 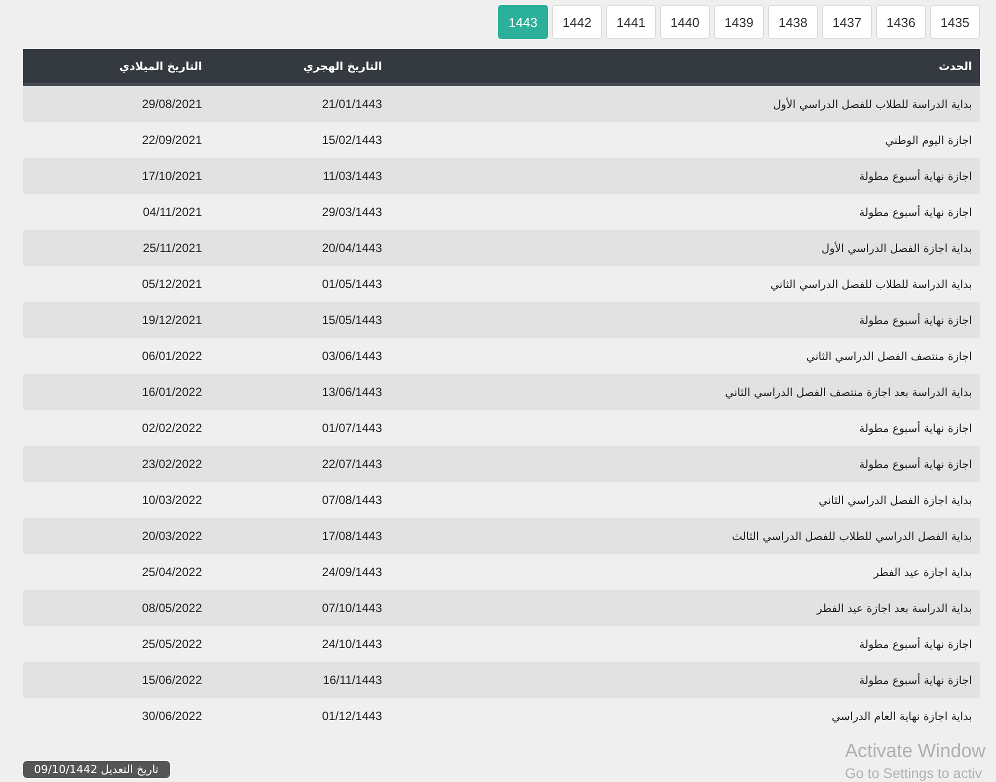 I want to click on update-date-label: تاريخ التعديل 09/10/1442, so click(x=96, y=769).